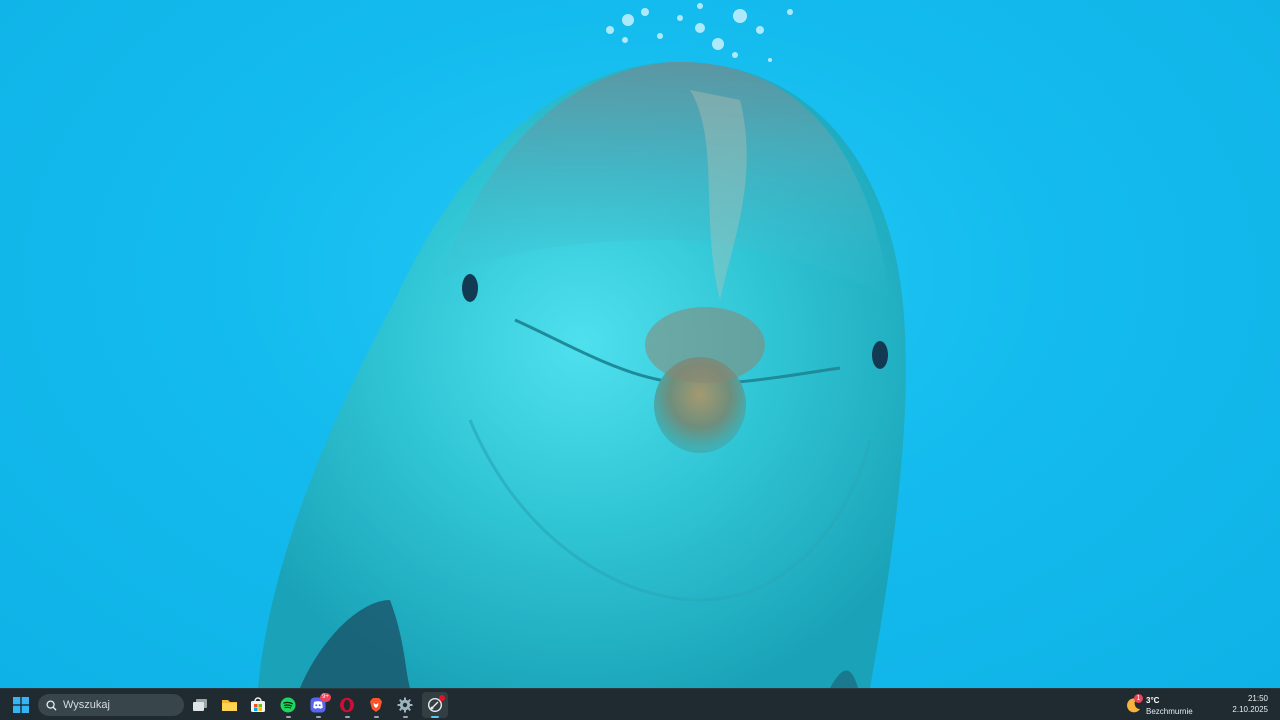 The width and height of the screenshot is (1280, 720). I want to click on store-icon, so click(258, 704).